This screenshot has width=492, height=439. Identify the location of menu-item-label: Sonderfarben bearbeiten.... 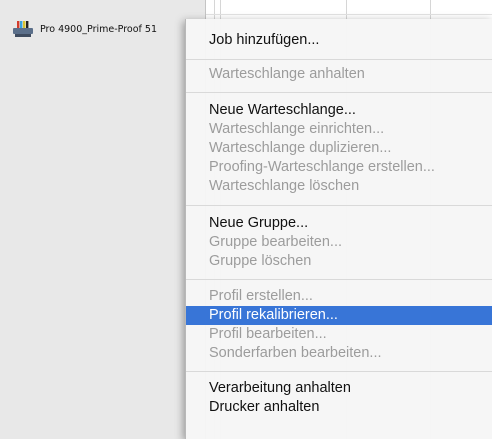
(295, 353).